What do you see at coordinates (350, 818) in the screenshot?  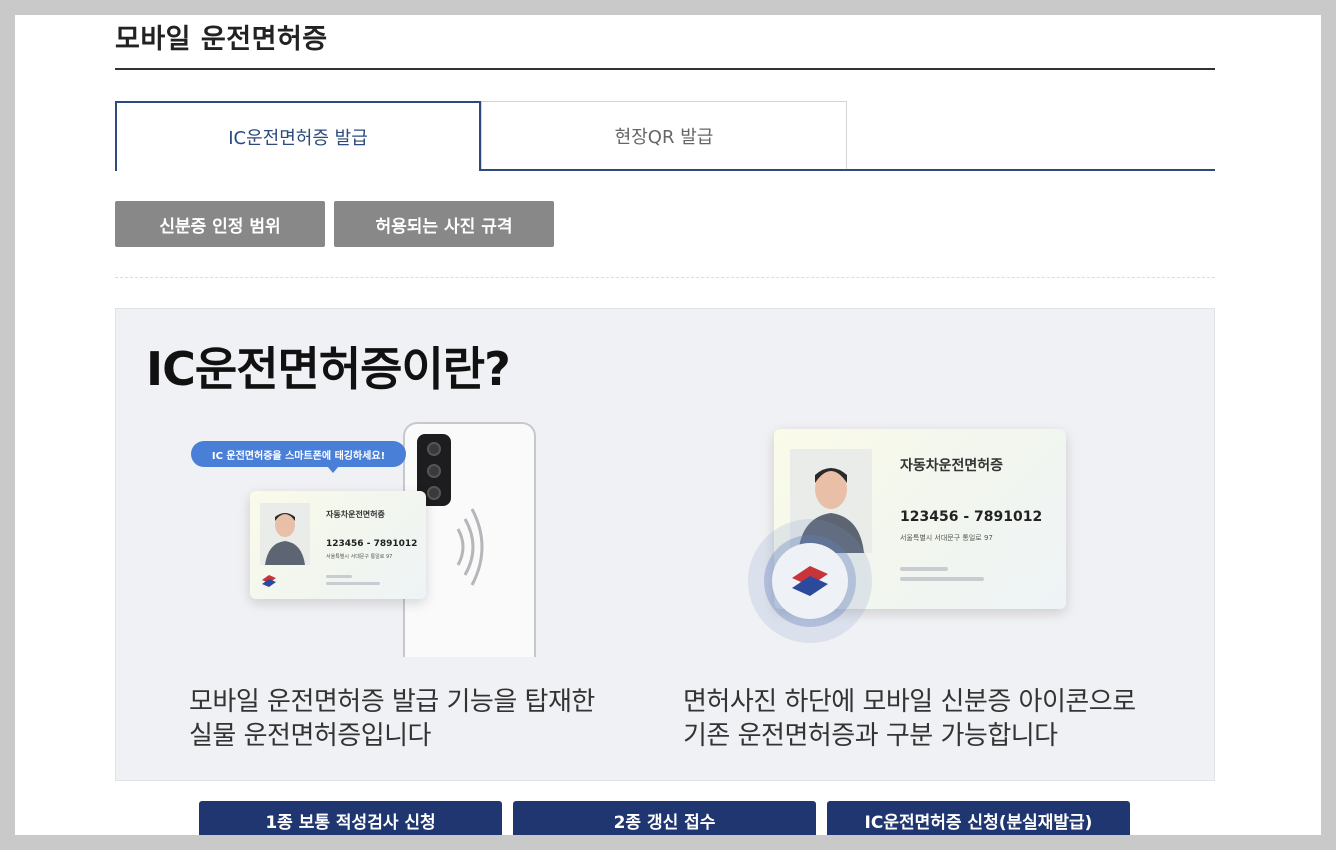 I see `type1-aptitude-test-button: 1종 보통 적성검사 신청` at bounding box center [350, 818].